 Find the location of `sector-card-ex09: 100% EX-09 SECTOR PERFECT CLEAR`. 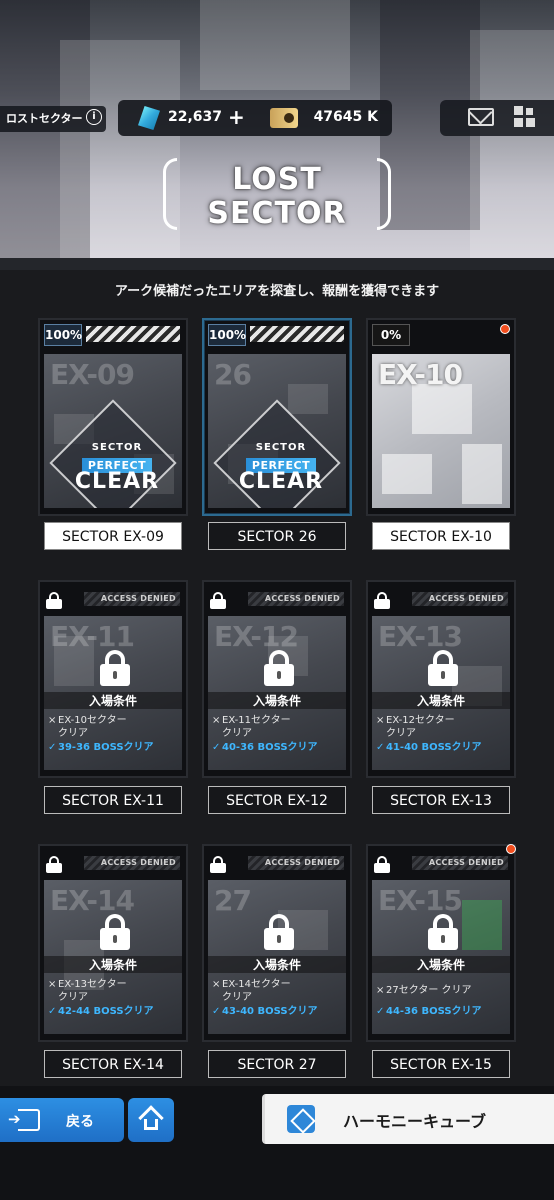

sector-card-ex09: 100% EX-09 SECTOR PERFECT CLEAR is located at coordinates (113, 417).